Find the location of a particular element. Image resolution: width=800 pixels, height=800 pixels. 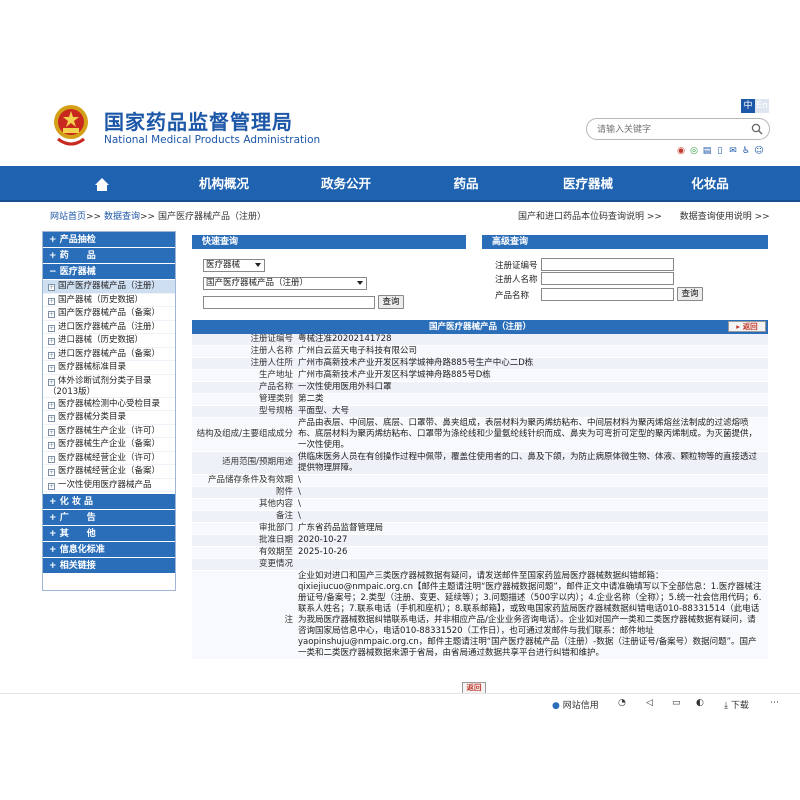

sidebar-item-label: 医疗器械经营企业（许可） is located at coordinates (109, 457).